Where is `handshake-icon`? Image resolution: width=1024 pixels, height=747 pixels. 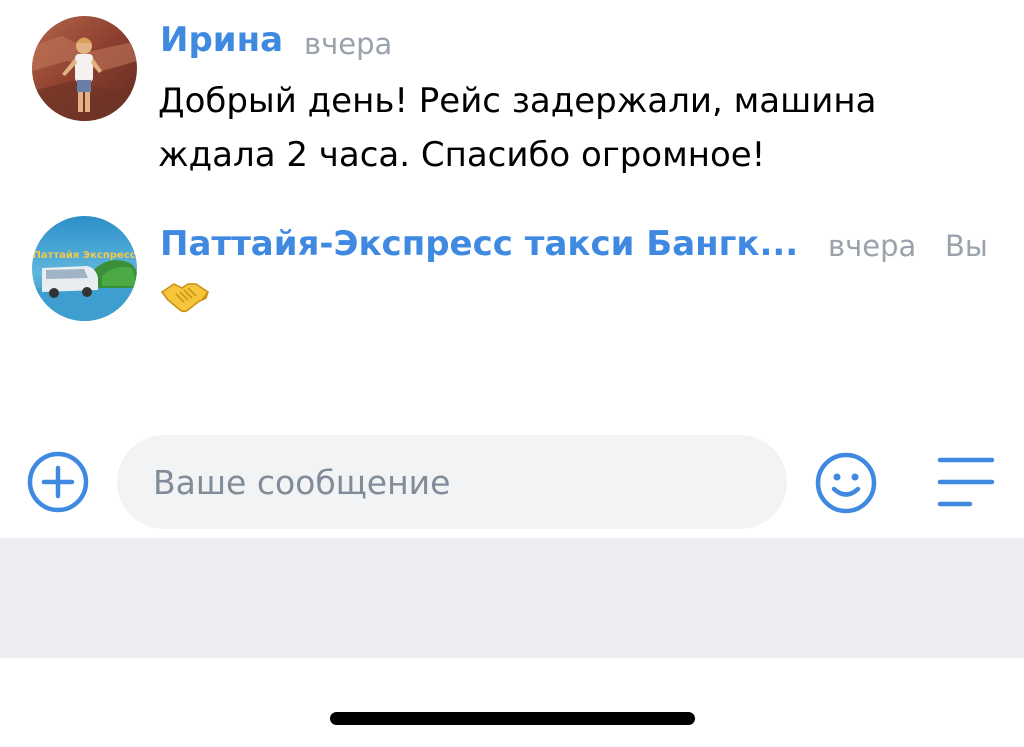 handshake-icon is located at coordinates (184, 298).